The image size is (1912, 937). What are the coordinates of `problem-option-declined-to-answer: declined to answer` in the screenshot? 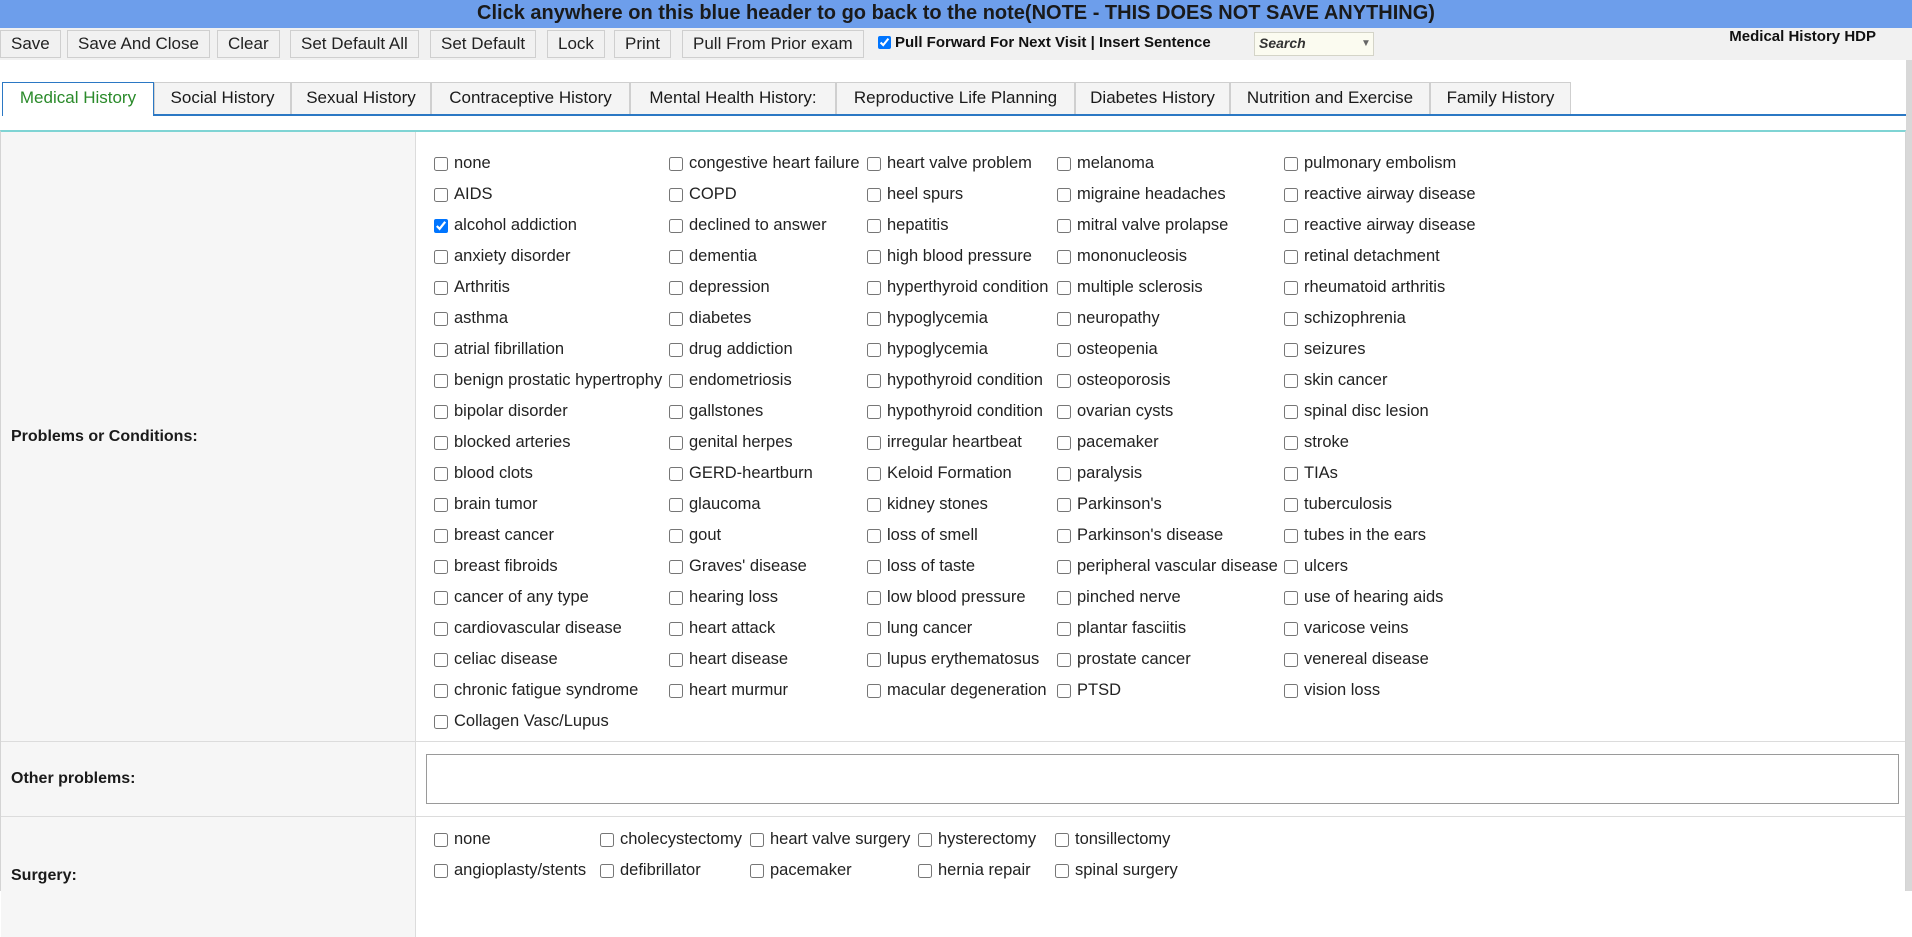 It's located at (755, 225).